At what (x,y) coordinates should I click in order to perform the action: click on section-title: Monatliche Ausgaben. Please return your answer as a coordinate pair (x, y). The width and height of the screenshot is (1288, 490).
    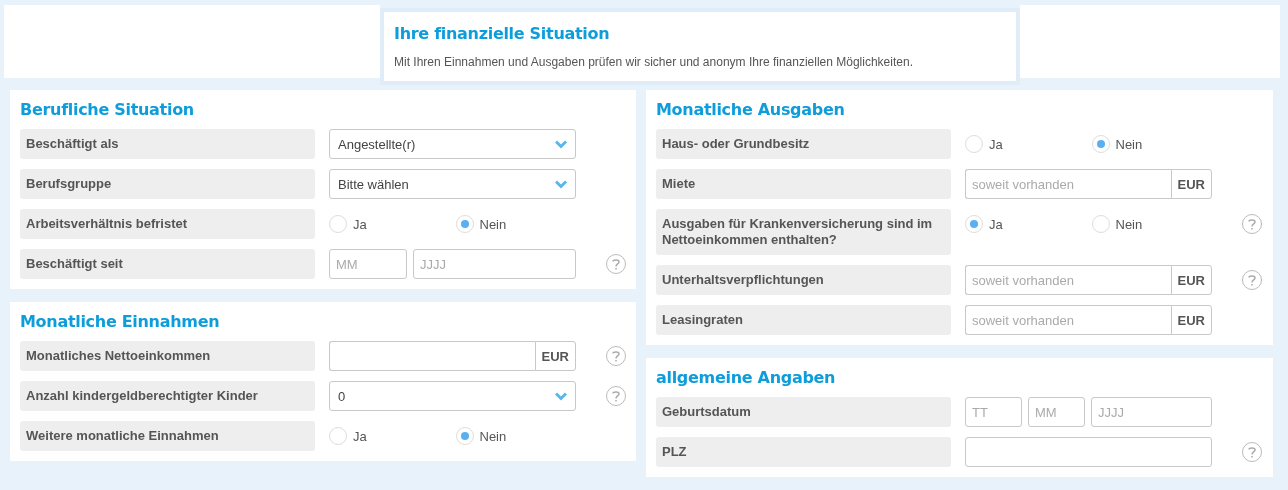
    Looking at the image, I should click on (750, 109).